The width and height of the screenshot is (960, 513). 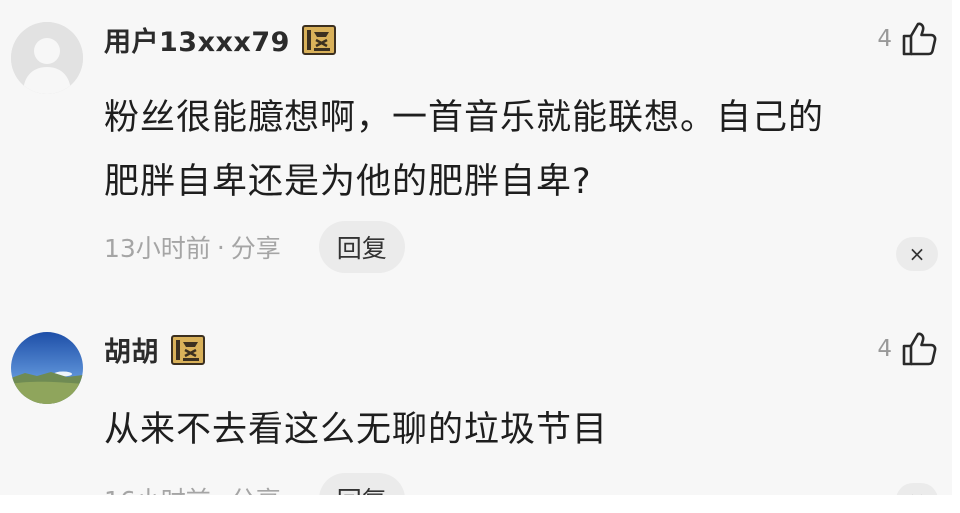 I want to click on comment-meta: 16小时前 · 分享 回复, so click(x=254, y=484).